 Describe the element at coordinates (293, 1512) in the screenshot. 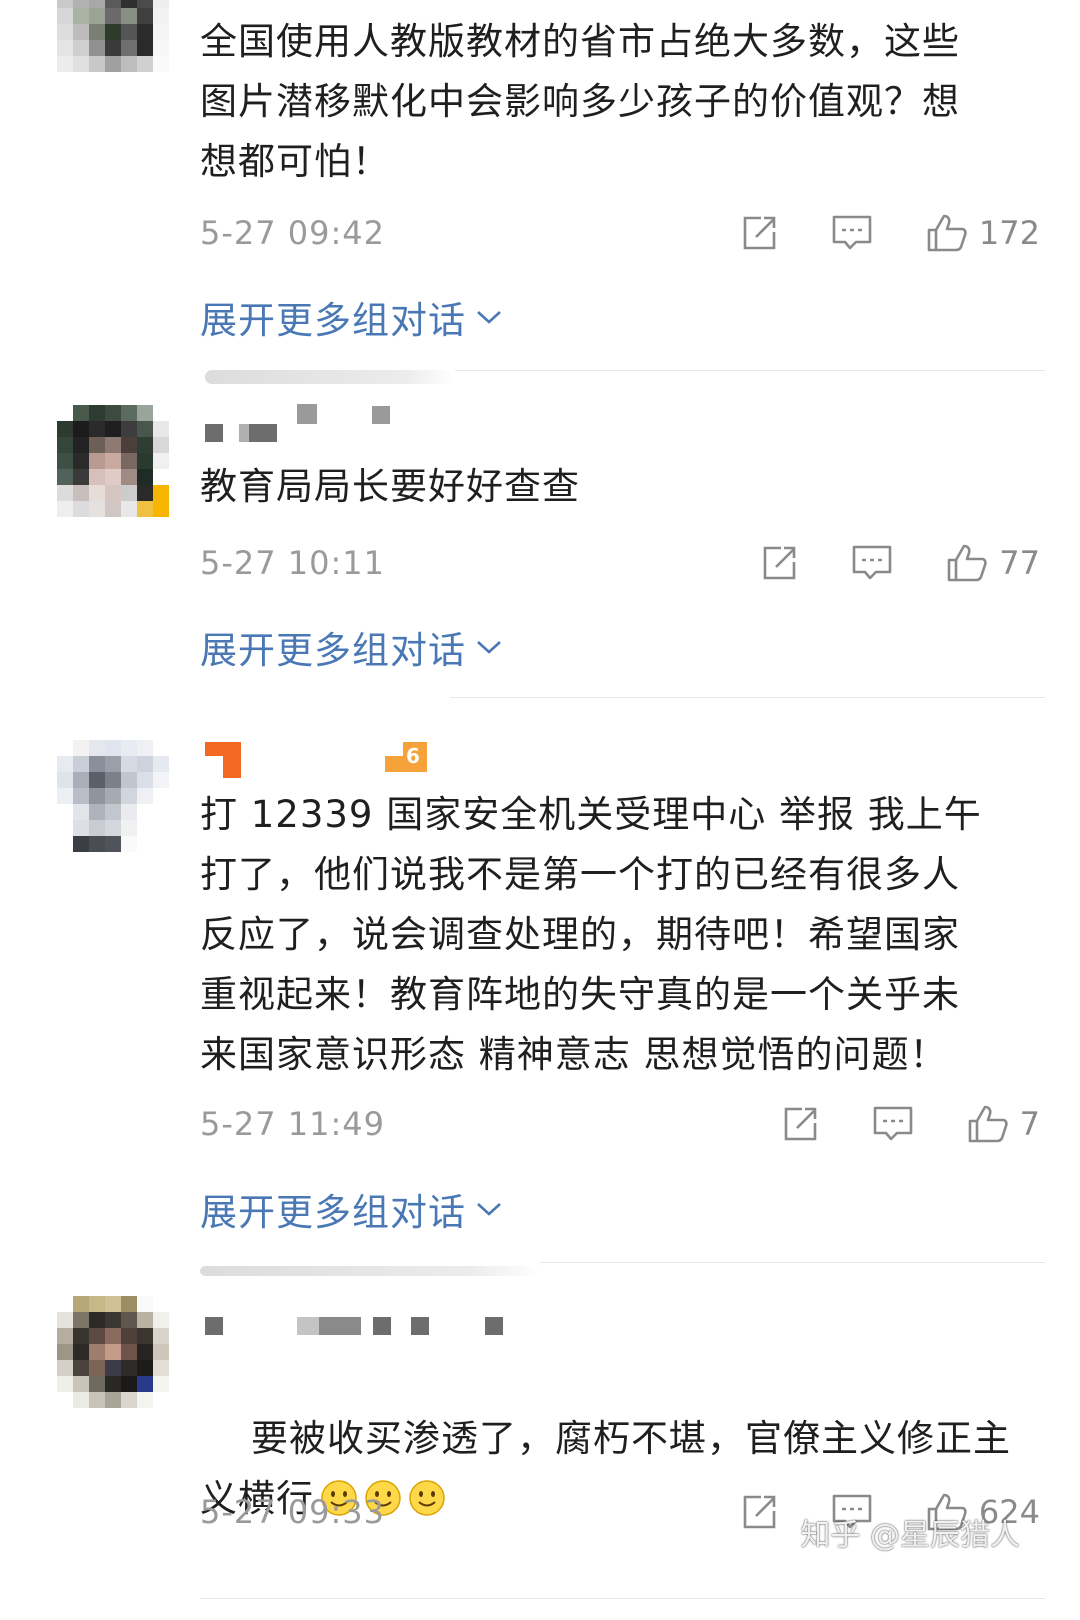

I see `comment-time: 5-27 09:33` at that location.